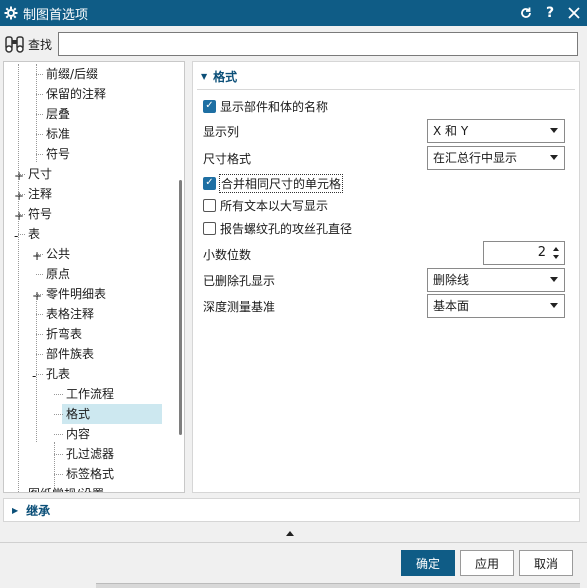 The image size is (587, 588). What do you see at coordinates (290, 533) in the screenshot?
I see `collapse-panel-arrow-icon` at bounding box center [290, 533].